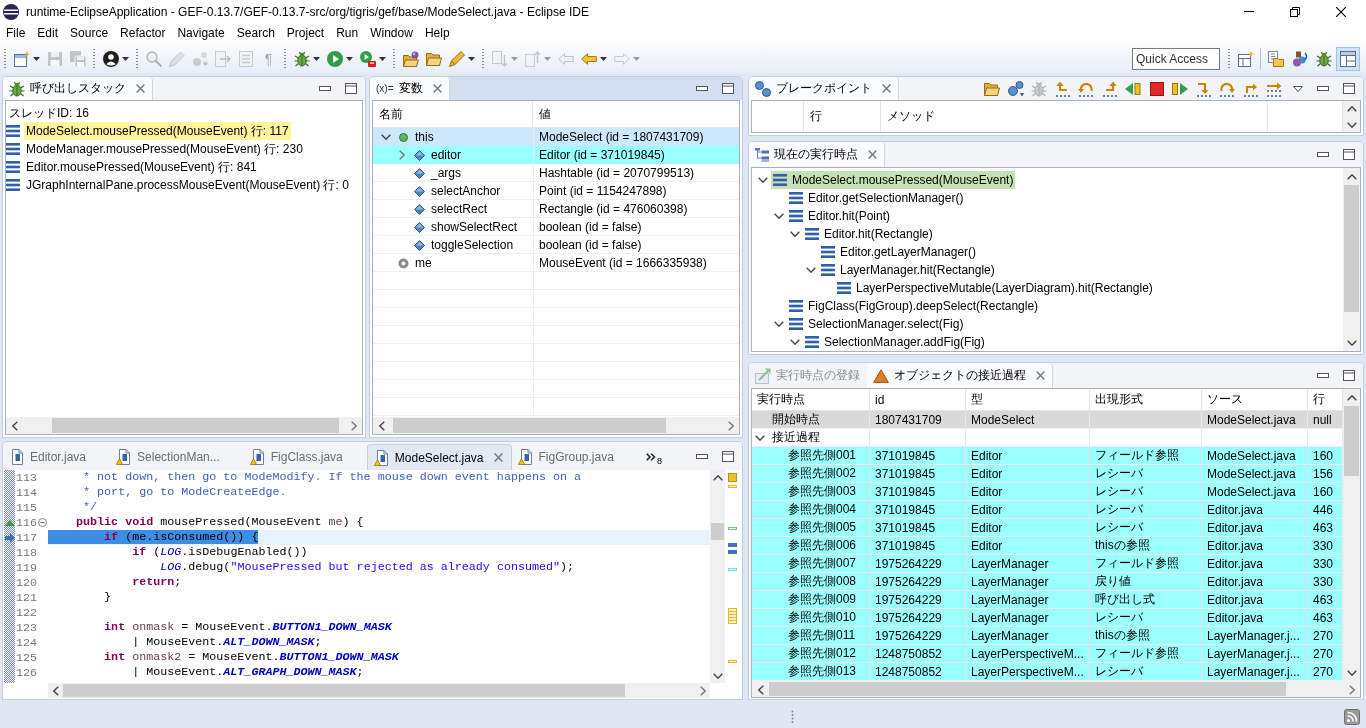 The width and height of the screenshot is (1366, 728). Describe the element at coordinates (1047, 582) in the screenshot. I see `table-row: 参照先側008 1975264229 LayerManager 戻り値 Editor.java 330` at that location.